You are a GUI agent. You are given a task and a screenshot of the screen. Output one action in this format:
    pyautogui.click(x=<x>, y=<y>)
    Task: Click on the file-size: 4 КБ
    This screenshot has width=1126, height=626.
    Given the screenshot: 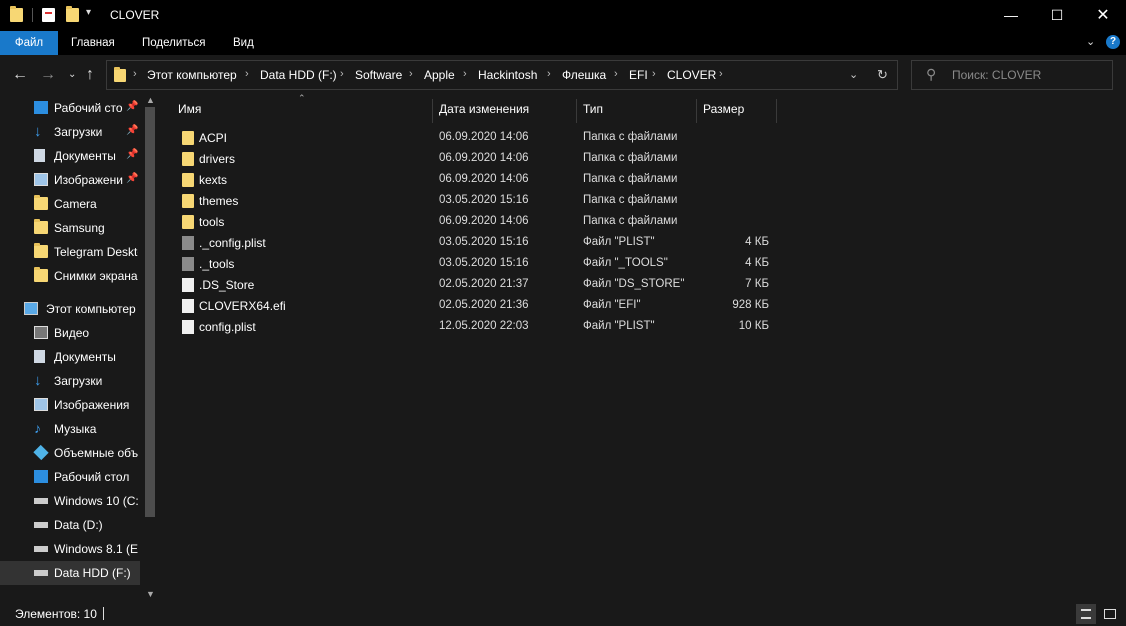 What is the action you would take?
    pyautogui.click(x=757, y=263)
    